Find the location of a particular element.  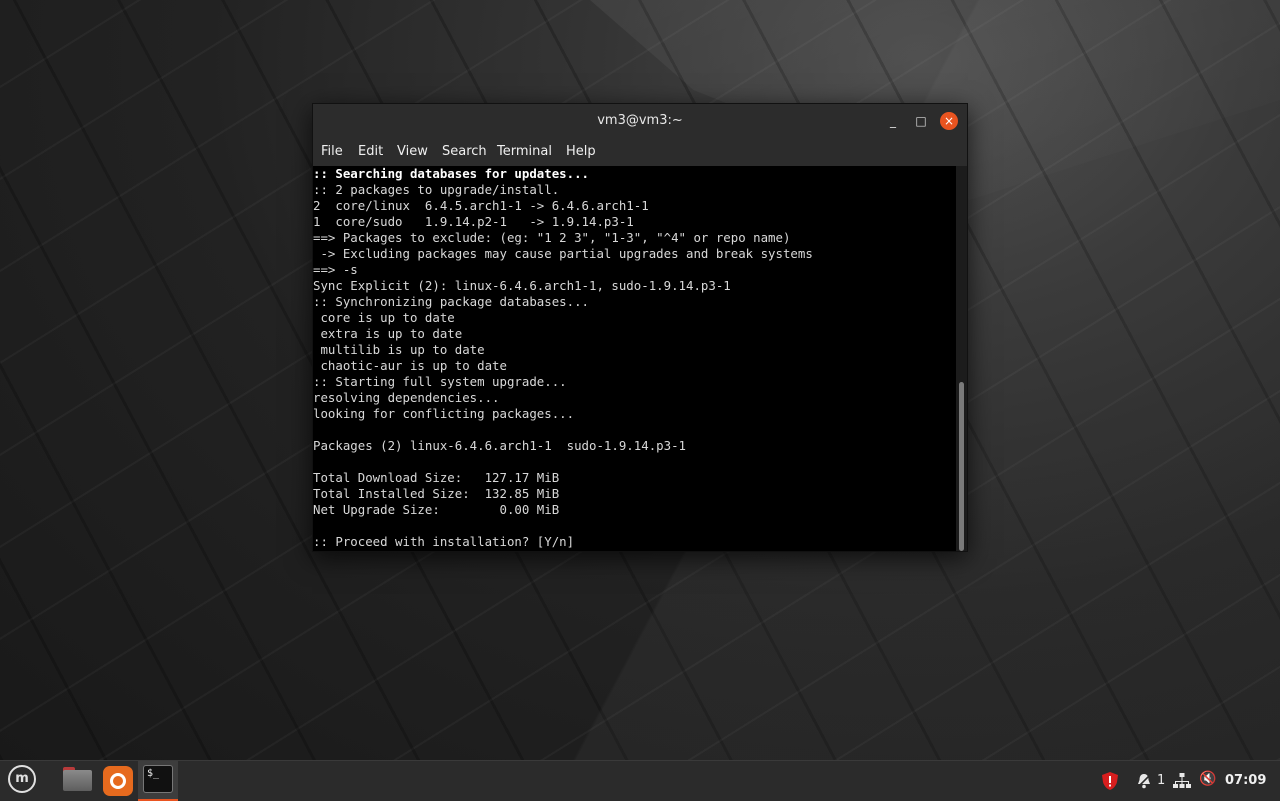

terminal-line: ==> -s is located at coordinates (335, 269).